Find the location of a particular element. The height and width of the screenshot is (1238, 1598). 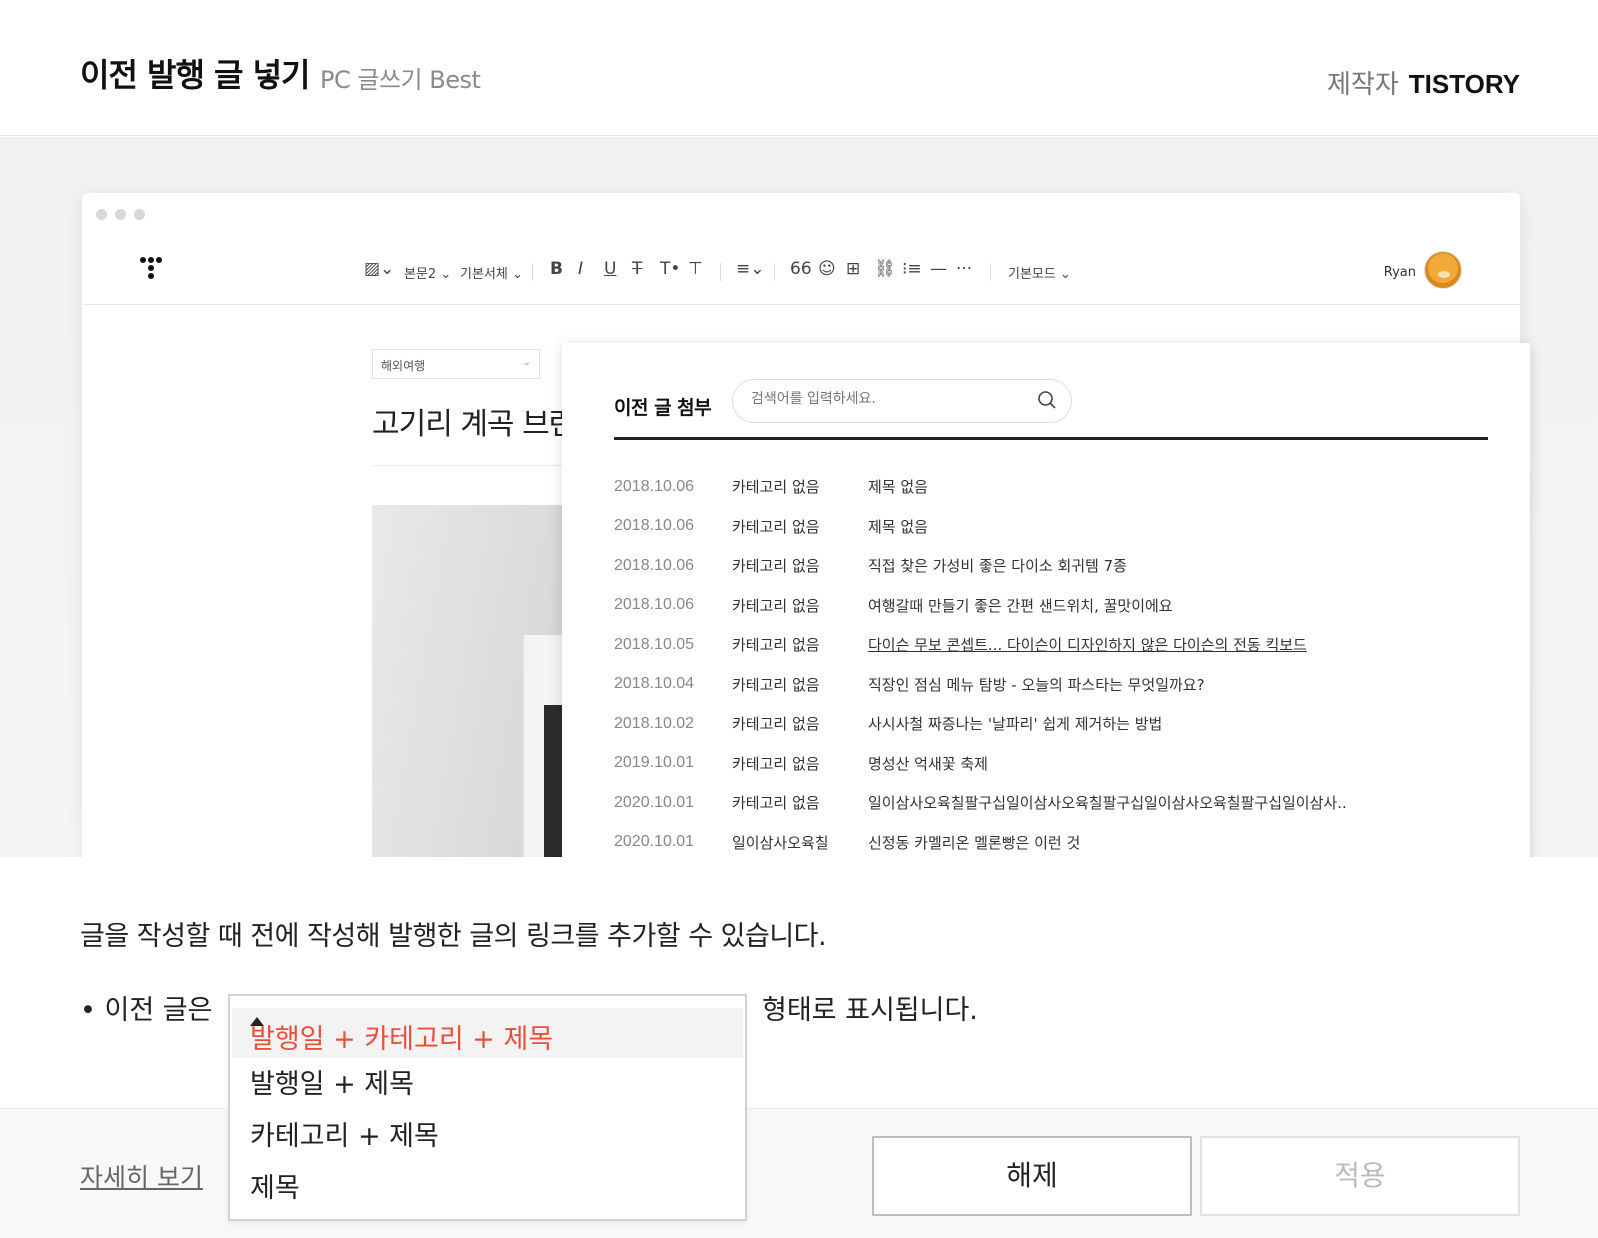

search-input is located at coordinates (886, 399).